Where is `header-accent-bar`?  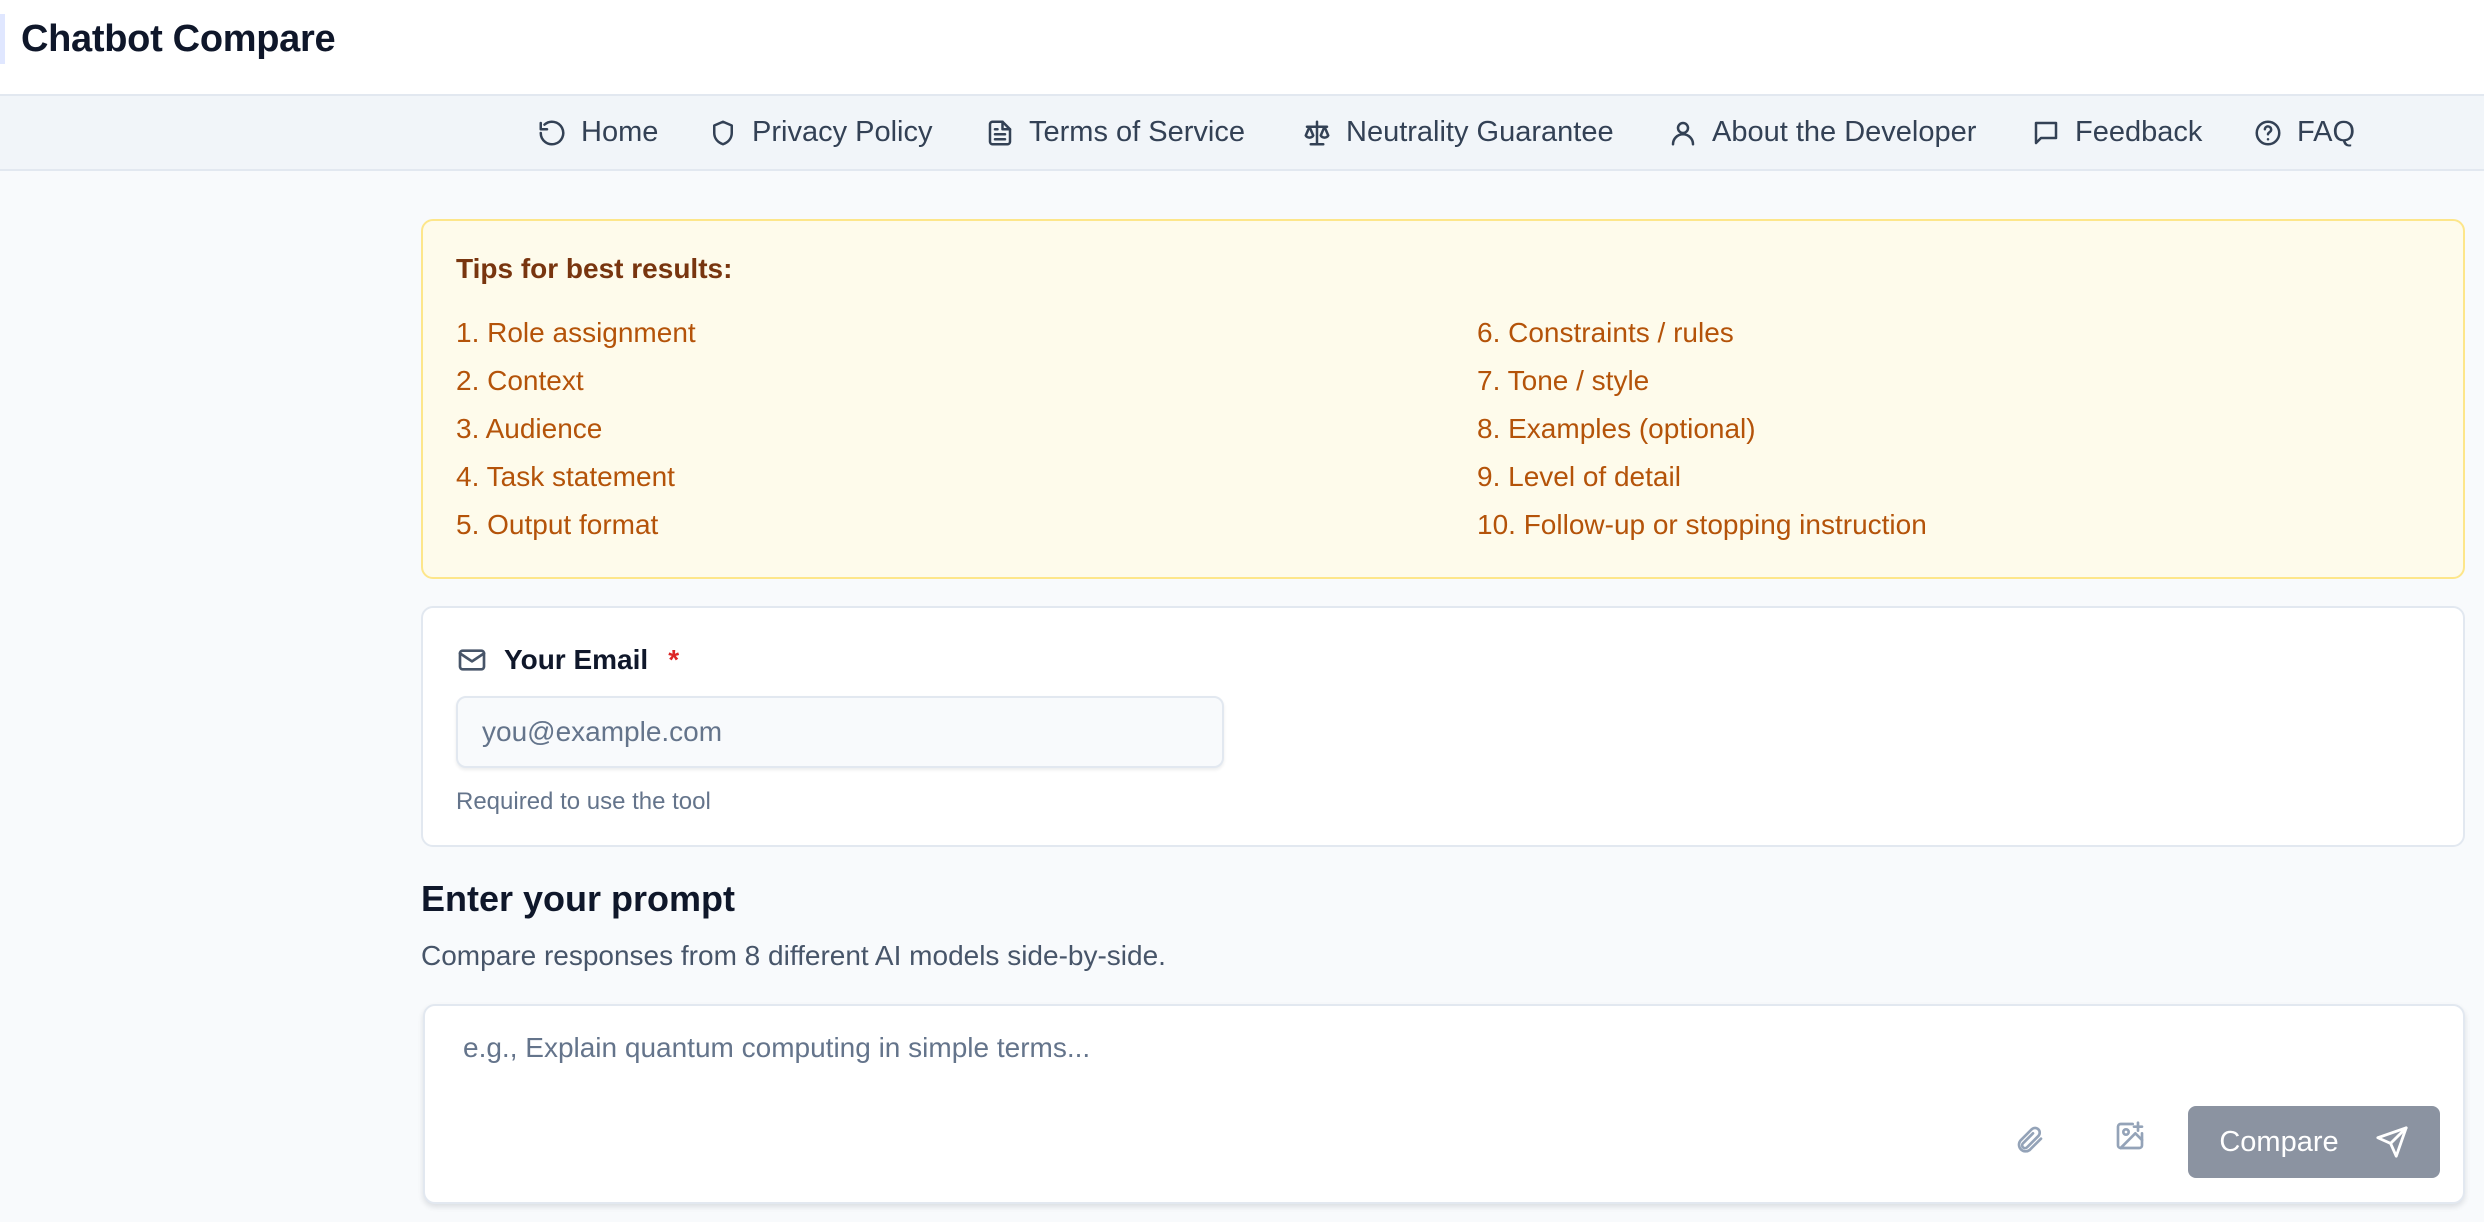
header-accent-bar is located at coordinates (2, 39).